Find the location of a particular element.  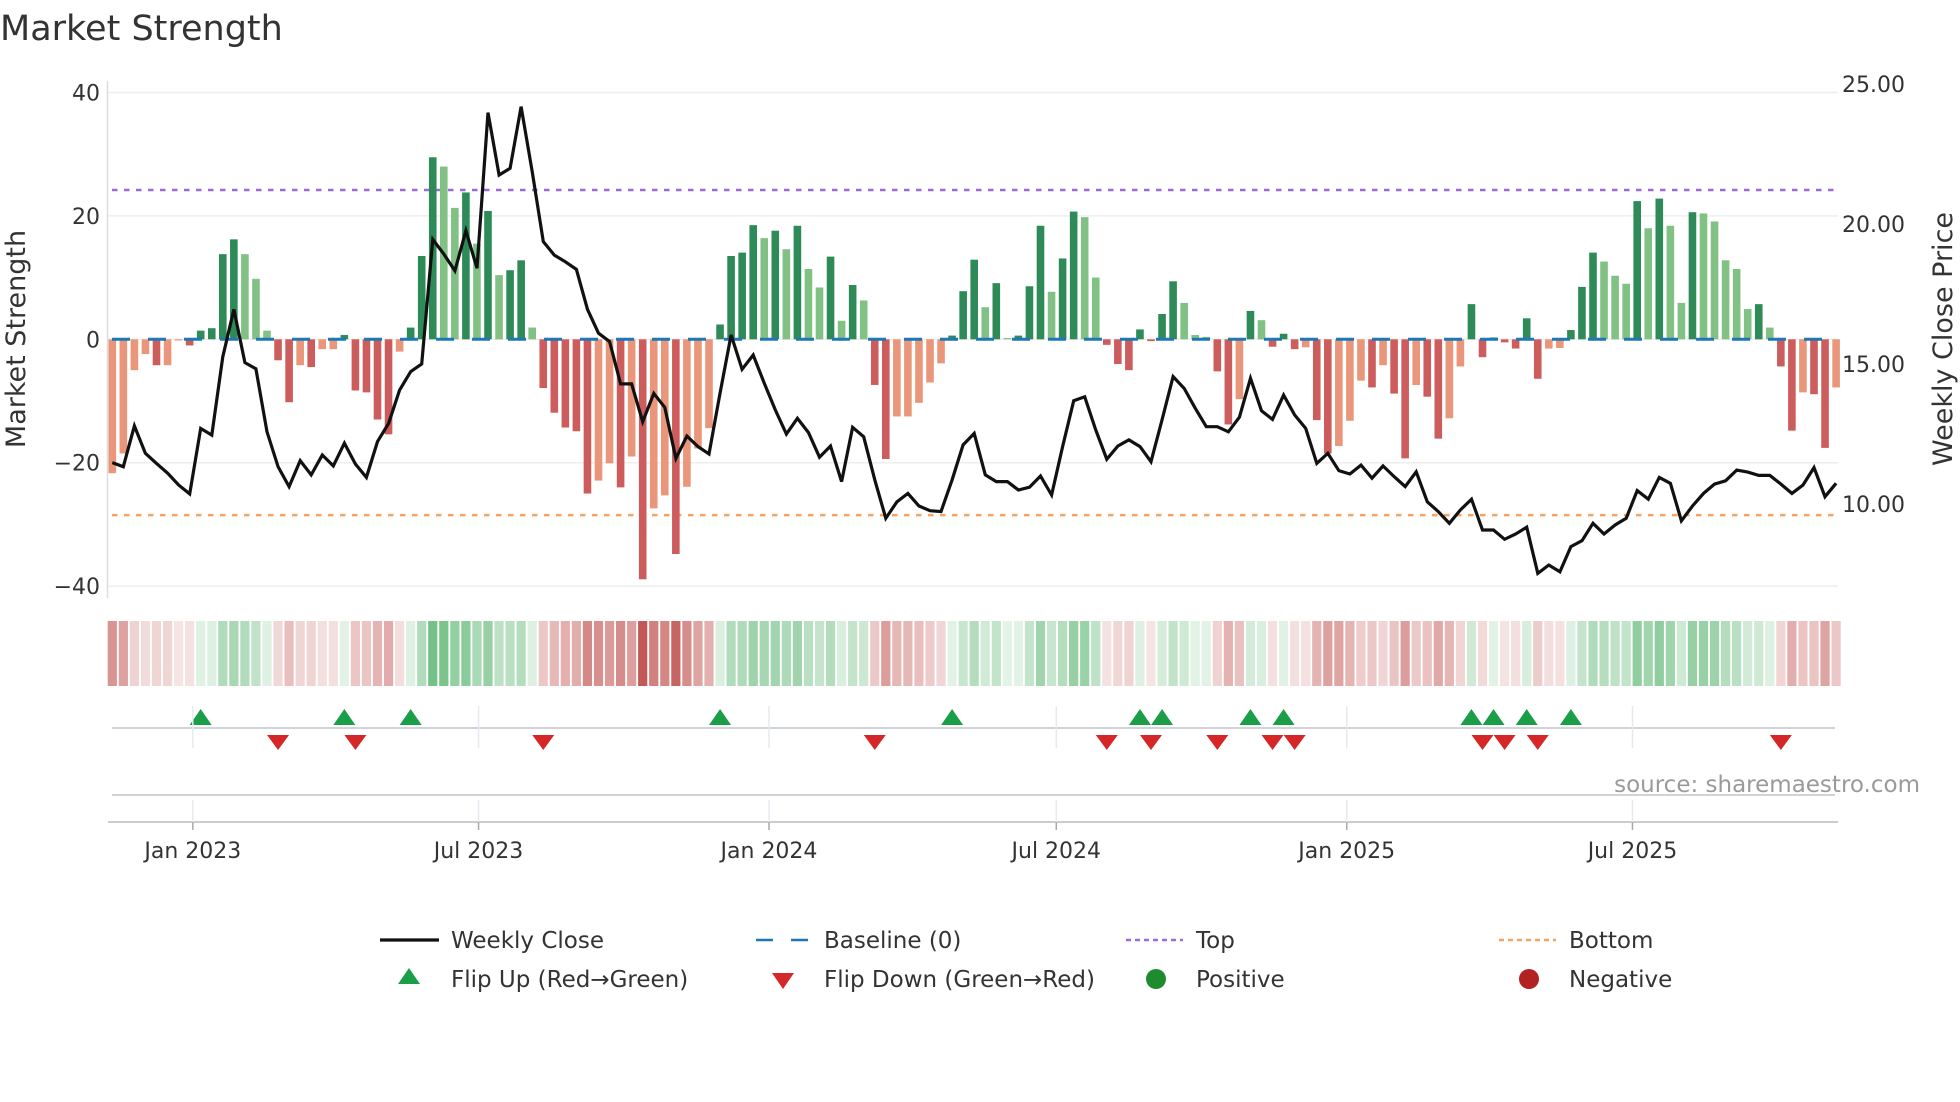

y2-tick-label: 15.00 is located at coordinates (1873, 365).